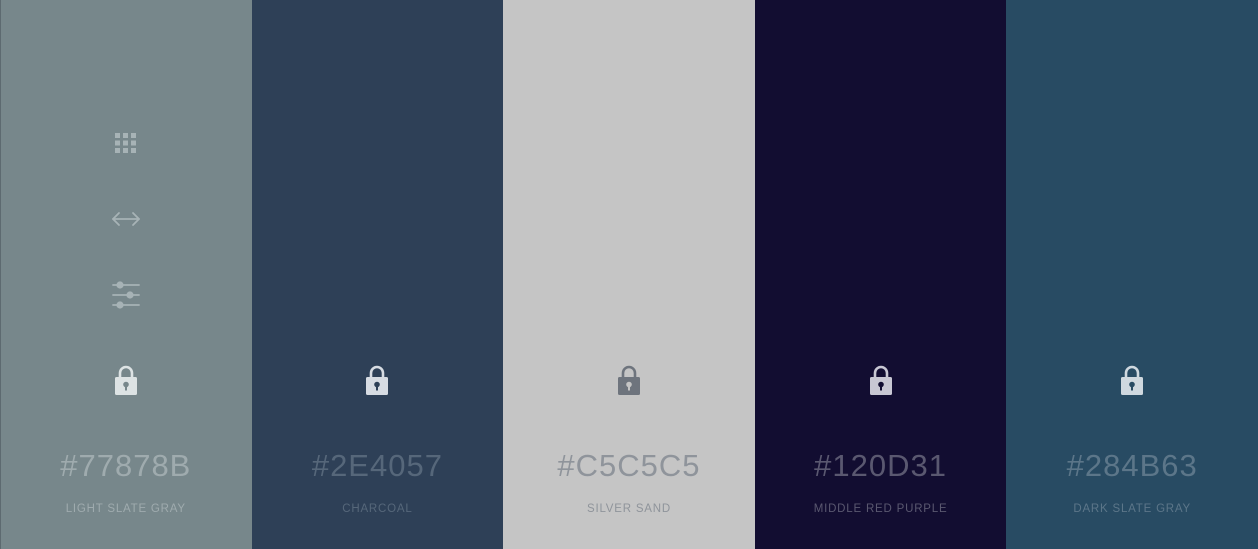  Describe the element at coordinates (378, 466) in the screenshot. I see `hex-code: #2E4057` at that location.